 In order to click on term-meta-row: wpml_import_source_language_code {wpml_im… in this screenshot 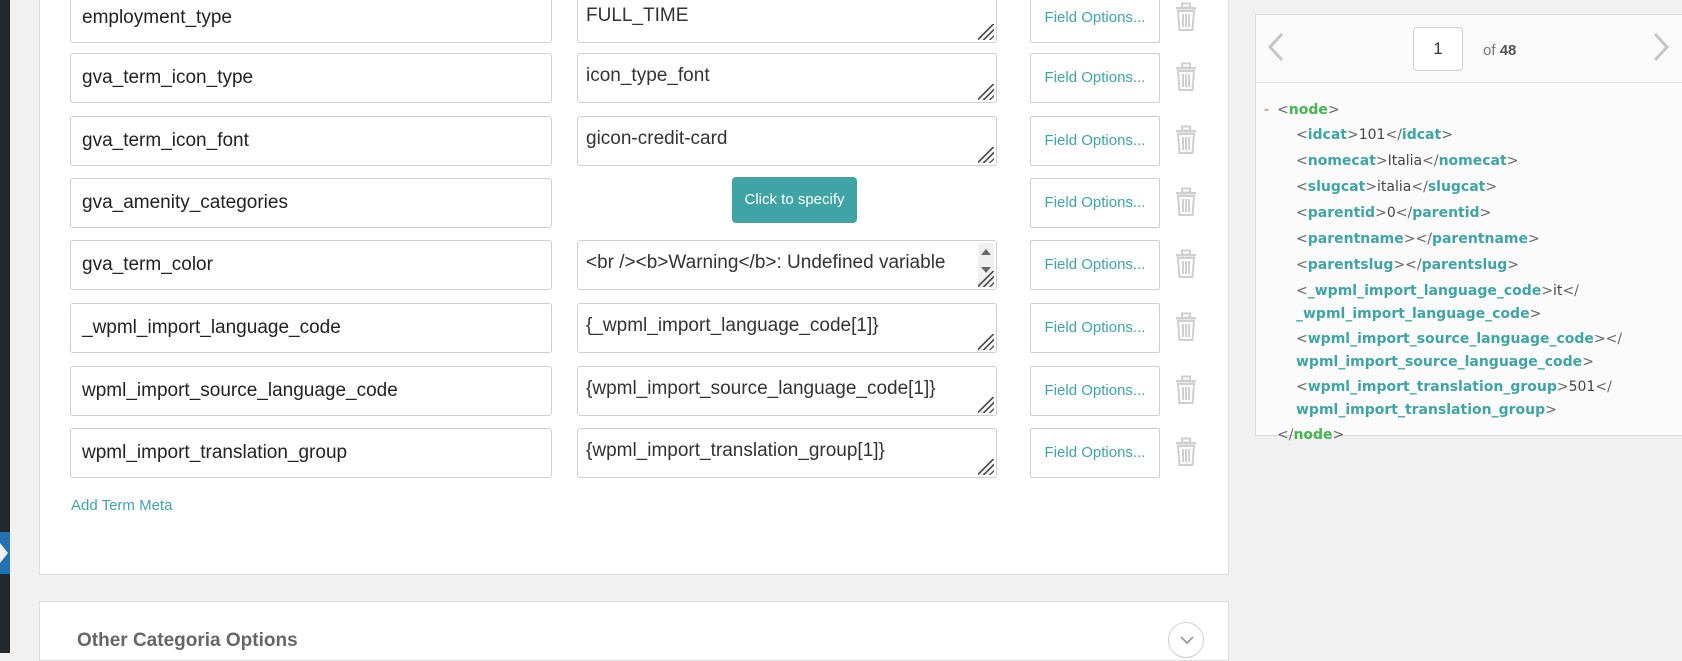, I will do `click(640, 391)`.